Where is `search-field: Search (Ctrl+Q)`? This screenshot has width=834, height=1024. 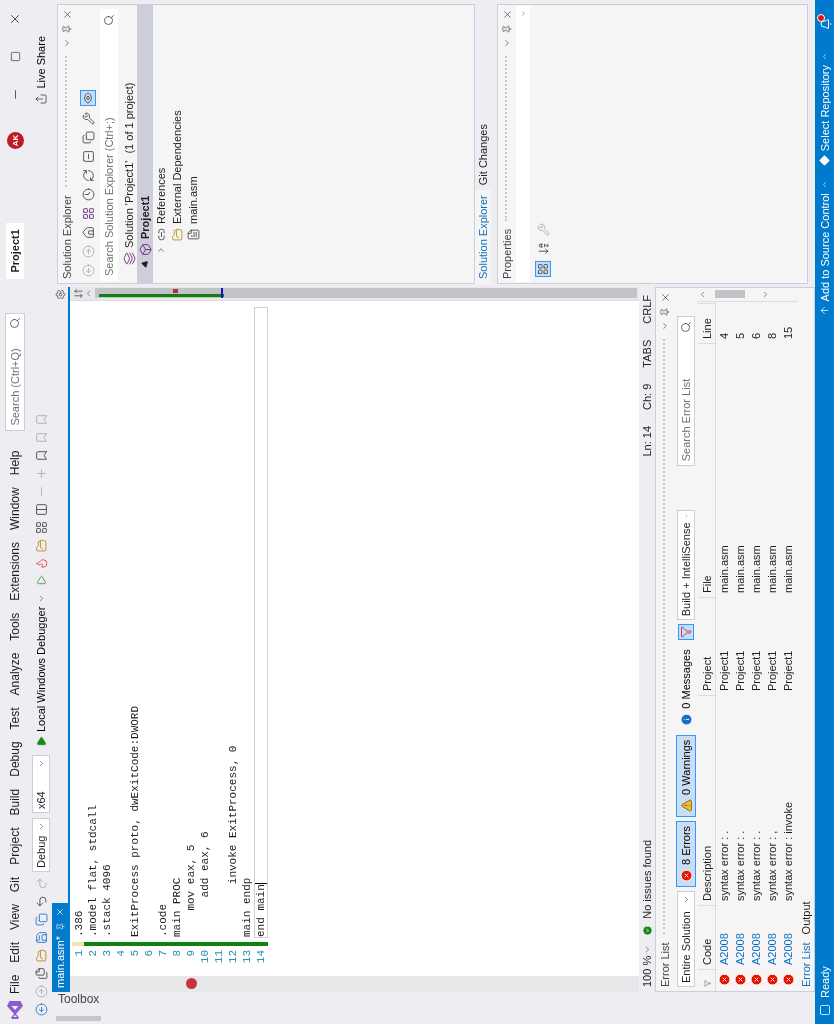
search-field: Search (Ctrl+Q) is located at coordinates (15, 371).